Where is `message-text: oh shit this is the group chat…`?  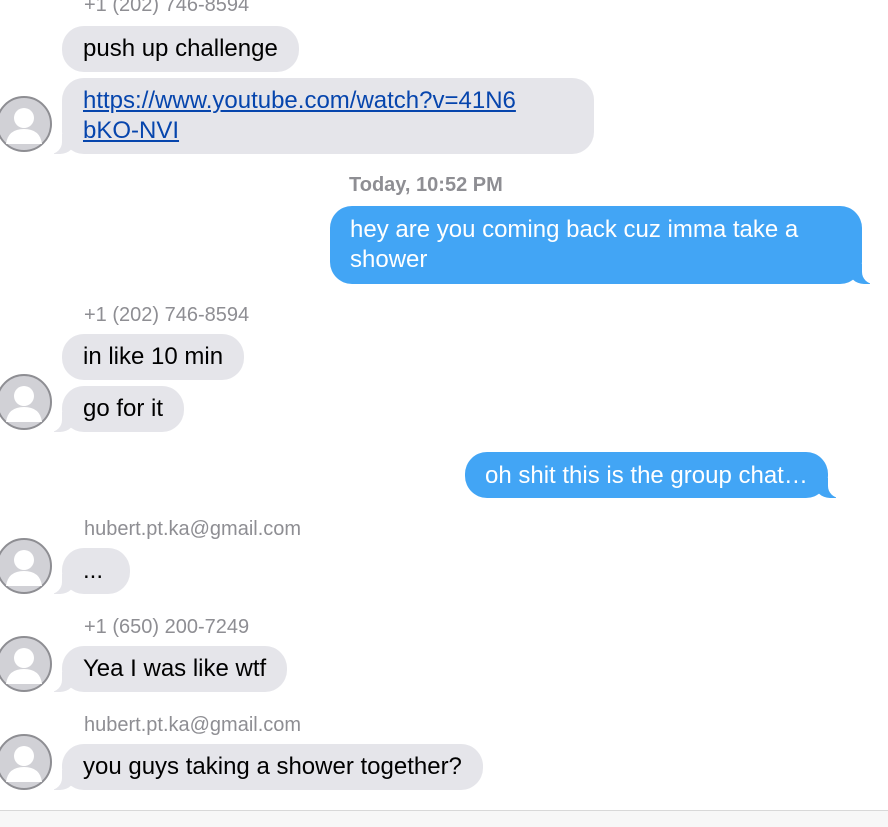
message-text: oh shit this is the group chat… is located at coordinates (646, 475).